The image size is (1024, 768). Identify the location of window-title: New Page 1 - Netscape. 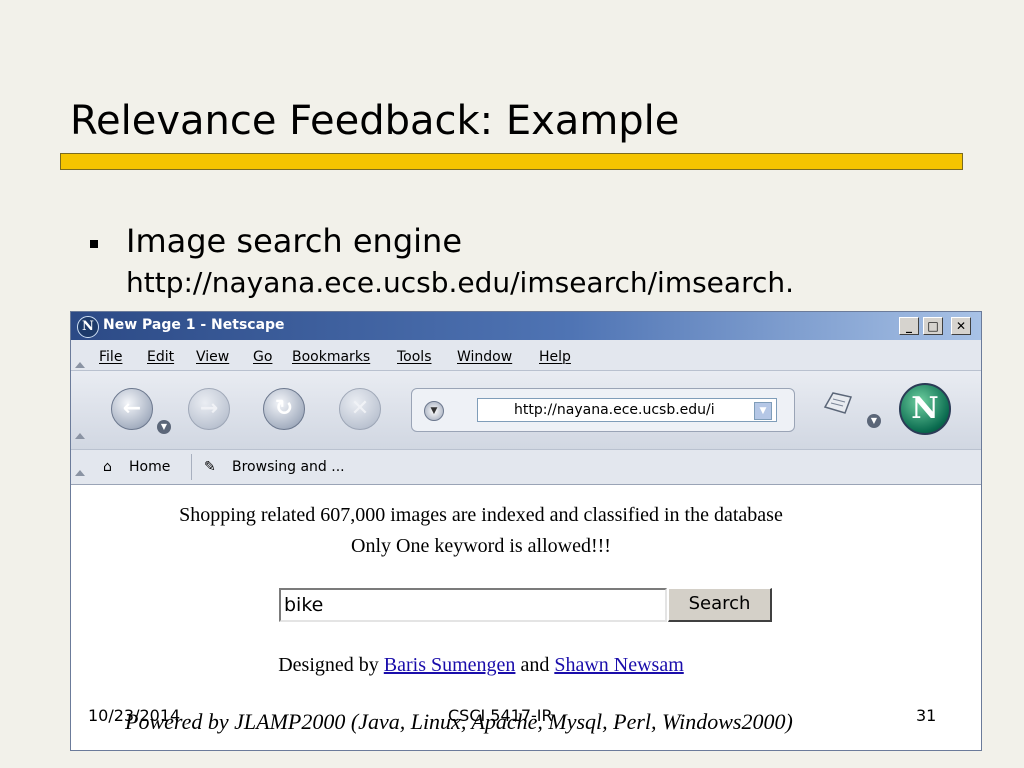
(194, 325).